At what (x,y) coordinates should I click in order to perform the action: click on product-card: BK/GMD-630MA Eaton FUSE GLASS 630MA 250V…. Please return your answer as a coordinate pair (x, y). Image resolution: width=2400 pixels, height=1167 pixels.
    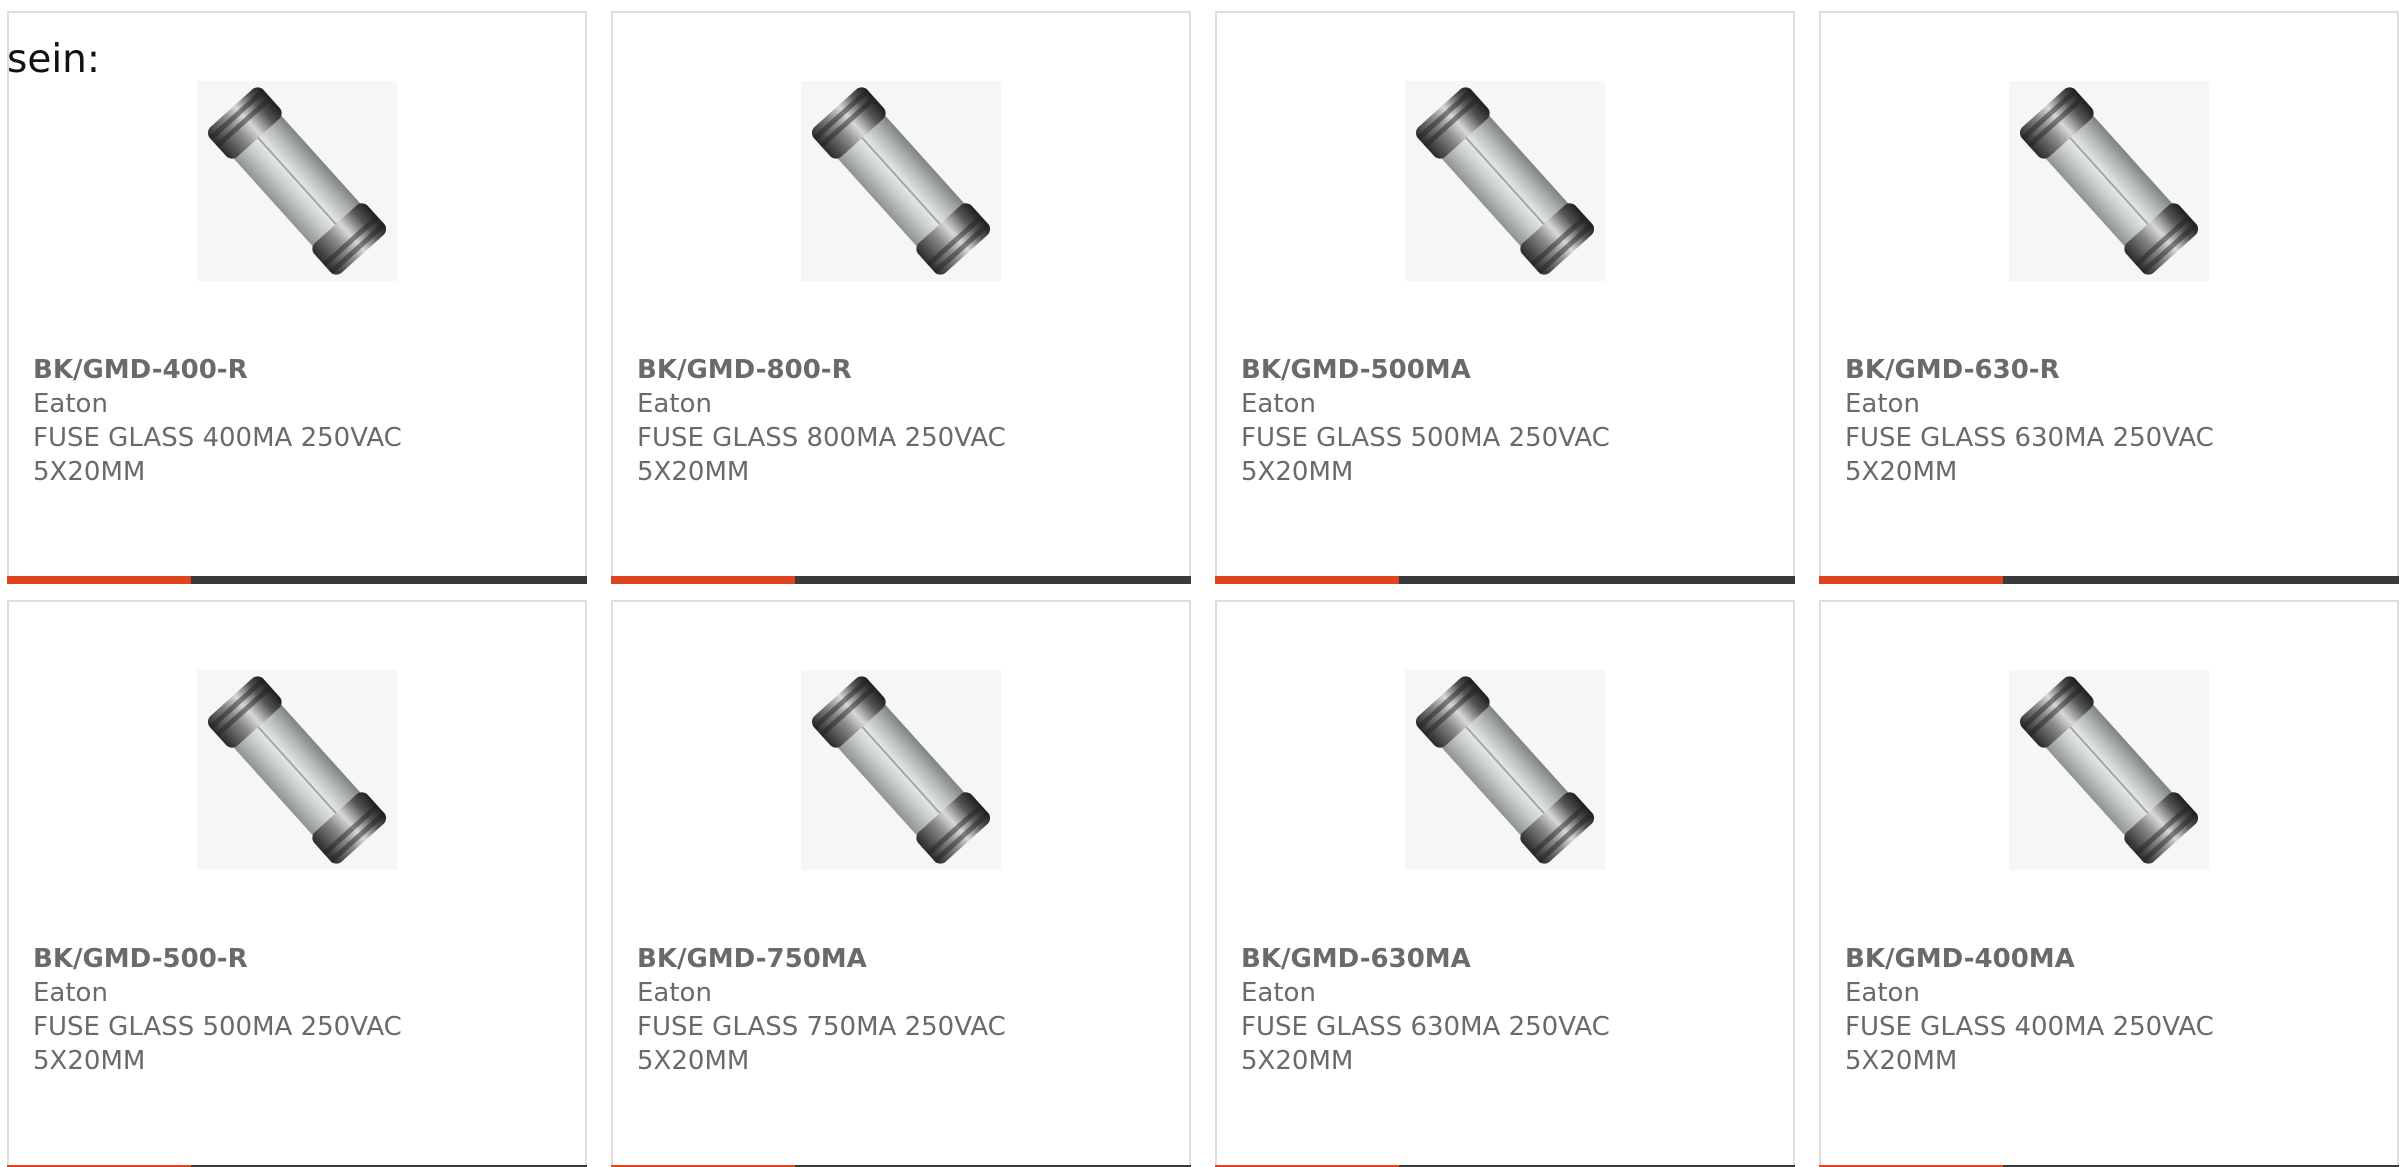
    Looking at the image, I should click on (1505, 883).